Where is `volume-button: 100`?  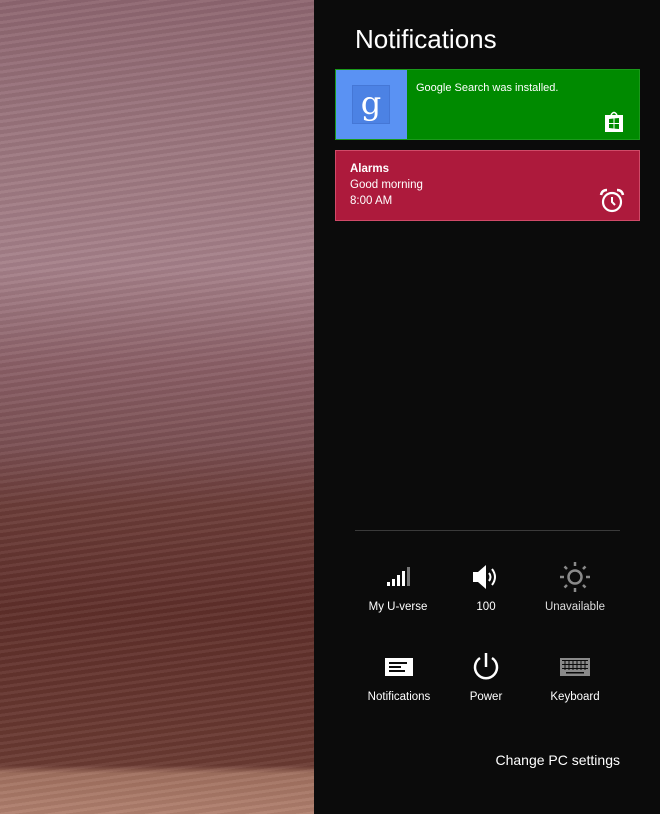
volume-button: 100 is located at coordinates (486, 587).